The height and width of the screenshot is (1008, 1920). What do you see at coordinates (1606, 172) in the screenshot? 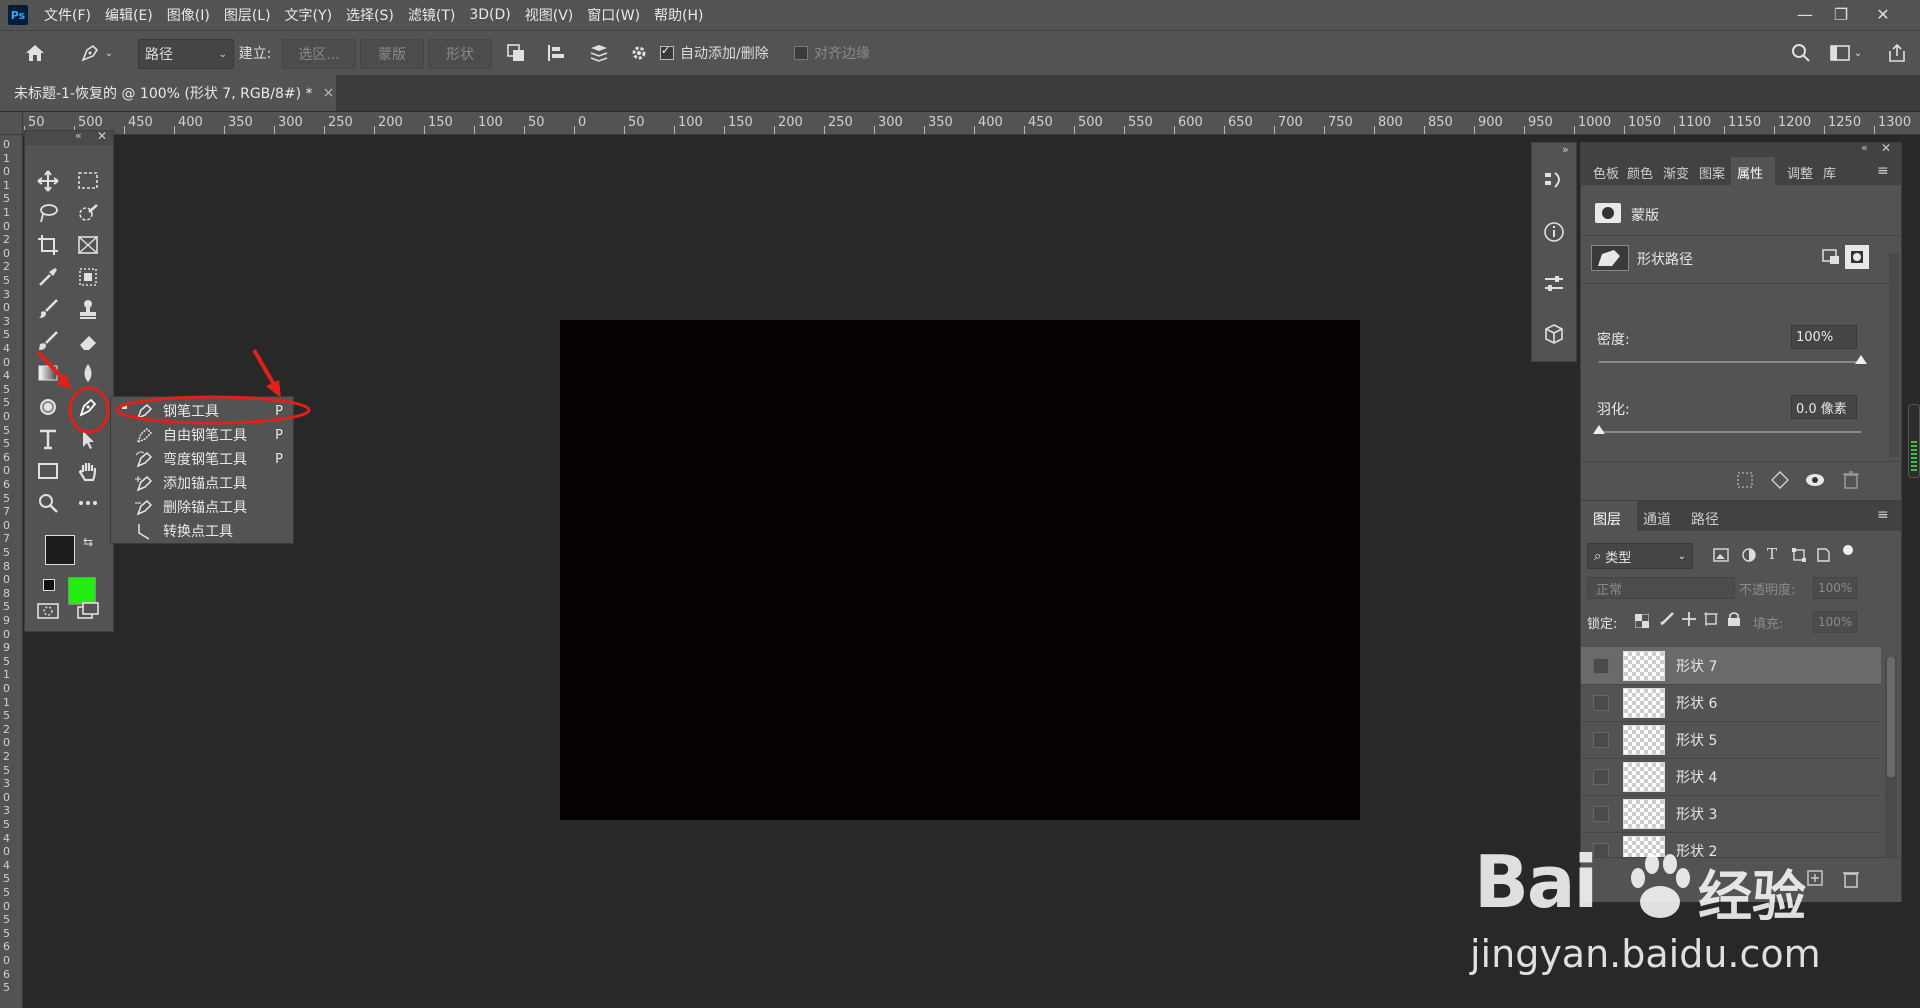
I see `tab-swatches: 色板` at bounding box center [1606, 172].